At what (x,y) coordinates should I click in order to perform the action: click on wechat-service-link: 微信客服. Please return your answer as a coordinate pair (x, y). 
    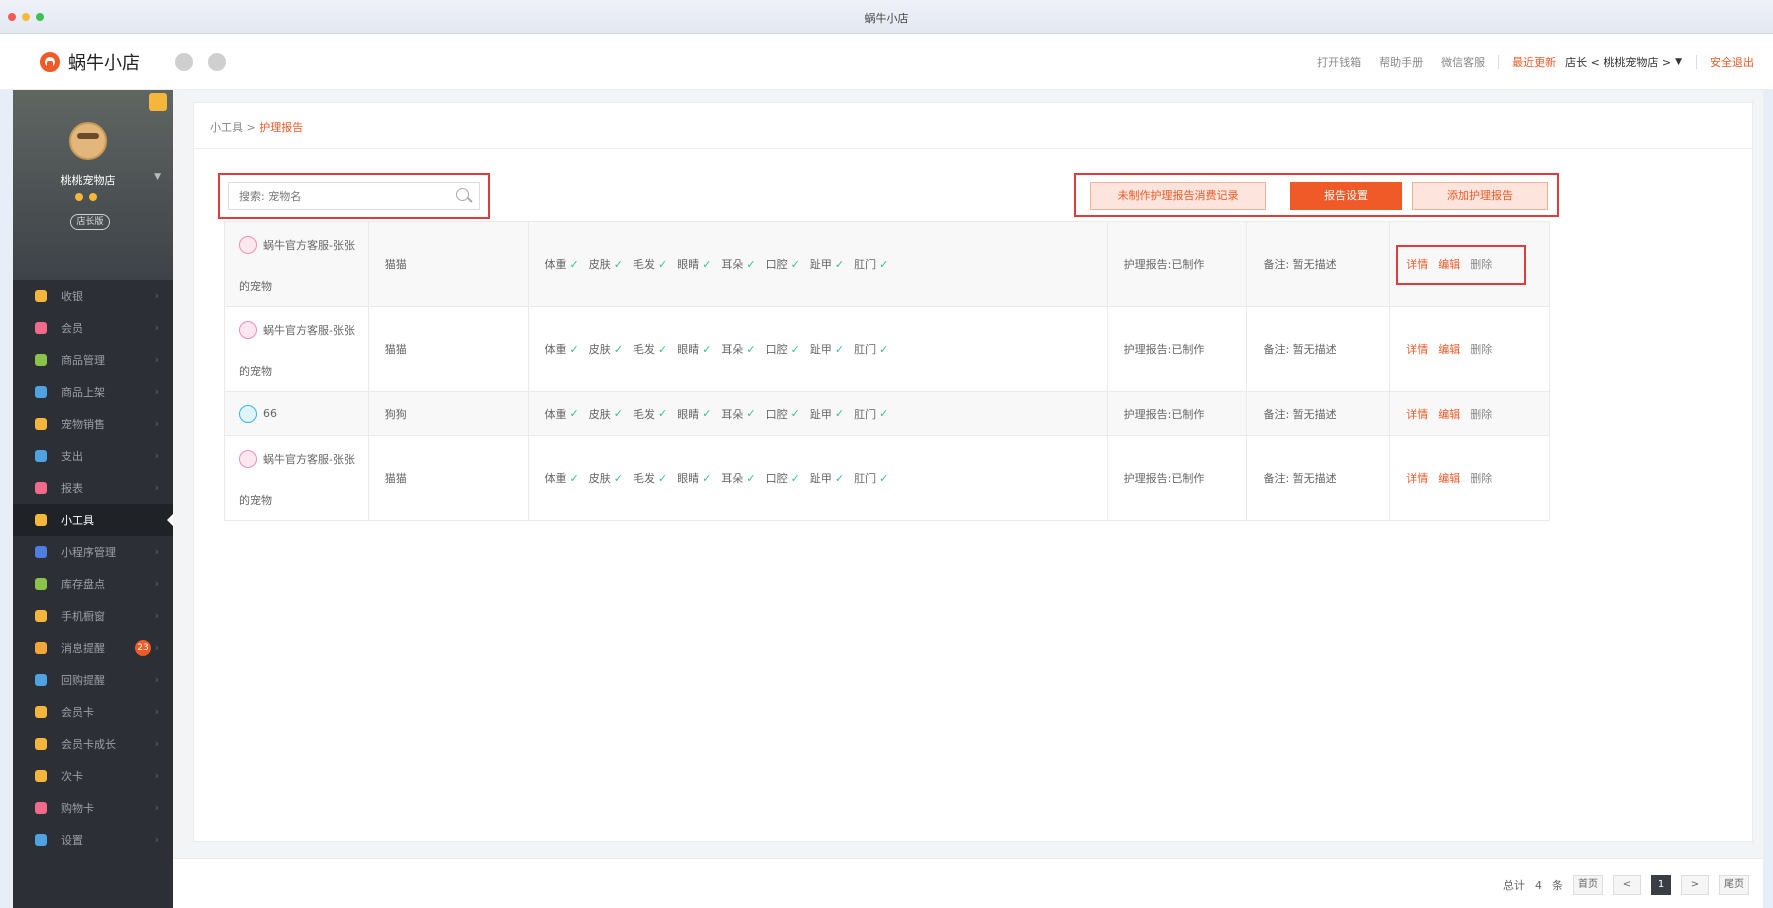
    Looking at the image, I should click on (1463, 62).